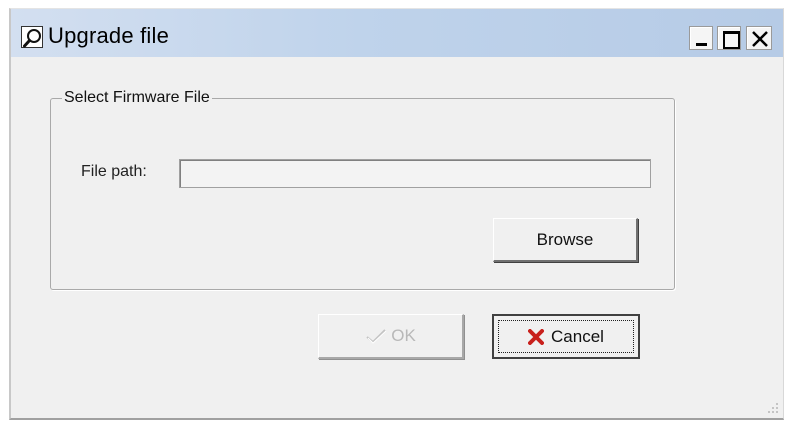 Image resolution: width=787 pixels, height=425 pixels. What do you see at coordinates (759, 38) in the screenshot?
I see `close-icon` at bounding box center [759, 38].